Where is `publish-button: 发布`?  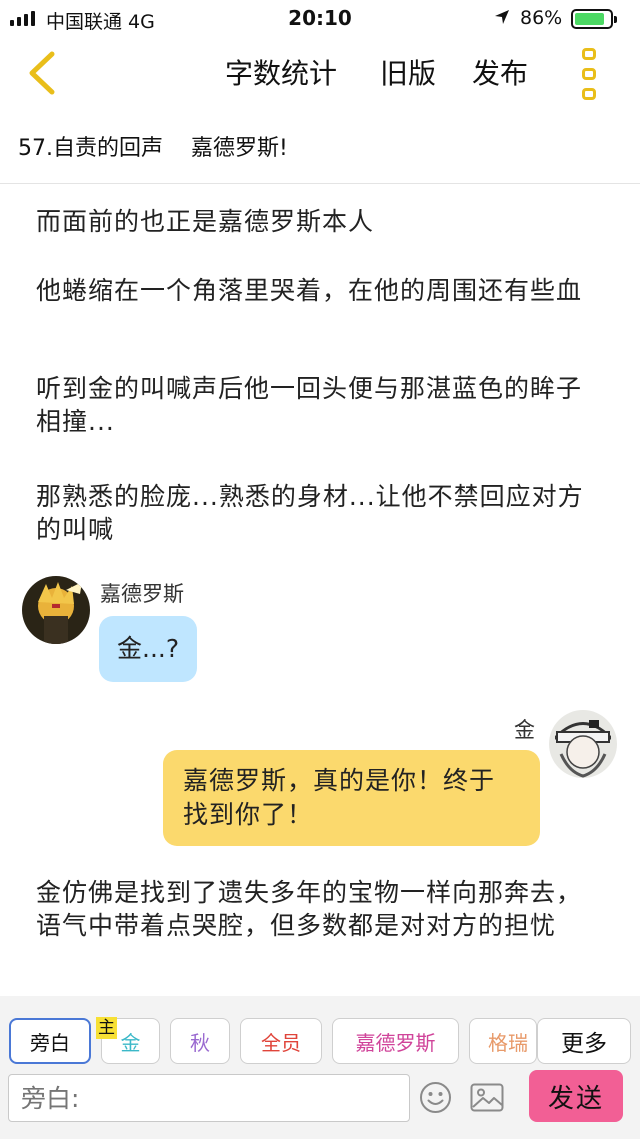 publish-button: 发布 is located at coordinates (500, 72).